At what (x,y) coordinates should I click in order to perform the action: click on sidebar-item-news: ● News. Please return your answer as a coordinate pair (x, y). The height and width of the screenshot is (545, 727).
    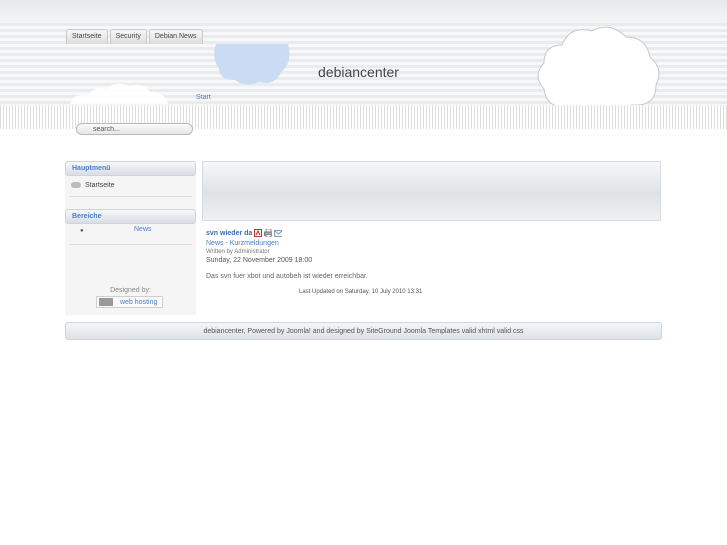
    Looking at the image, I should click on (130, 233).